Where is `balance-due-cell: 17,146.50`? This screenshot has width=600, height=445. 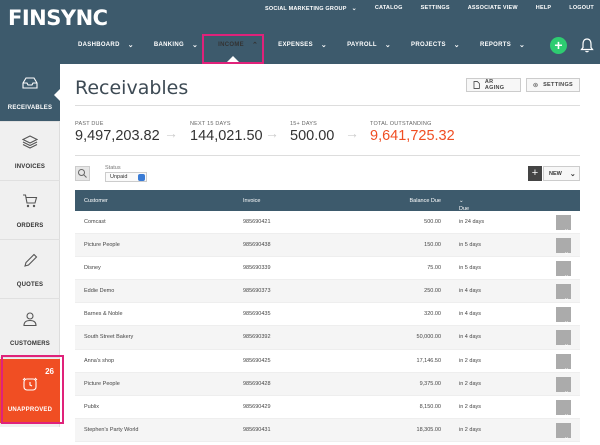
balance-due-cell: 17,146.50 is located at coordinates (428, 360).